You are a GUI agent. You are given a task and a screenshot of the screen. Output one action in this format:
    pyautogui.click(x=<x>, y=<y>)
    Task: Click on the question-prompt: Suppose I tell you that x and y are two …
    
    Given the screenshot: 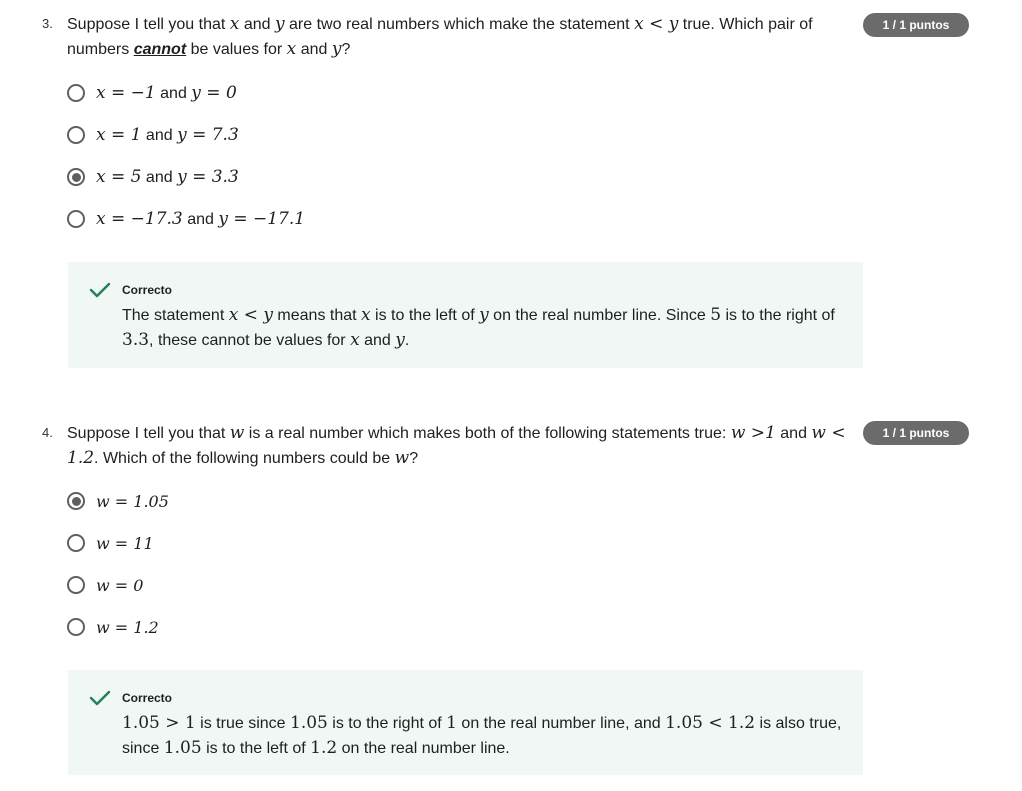 What is the action you would take?
    pyautogui.click(x=440, y=36)
    